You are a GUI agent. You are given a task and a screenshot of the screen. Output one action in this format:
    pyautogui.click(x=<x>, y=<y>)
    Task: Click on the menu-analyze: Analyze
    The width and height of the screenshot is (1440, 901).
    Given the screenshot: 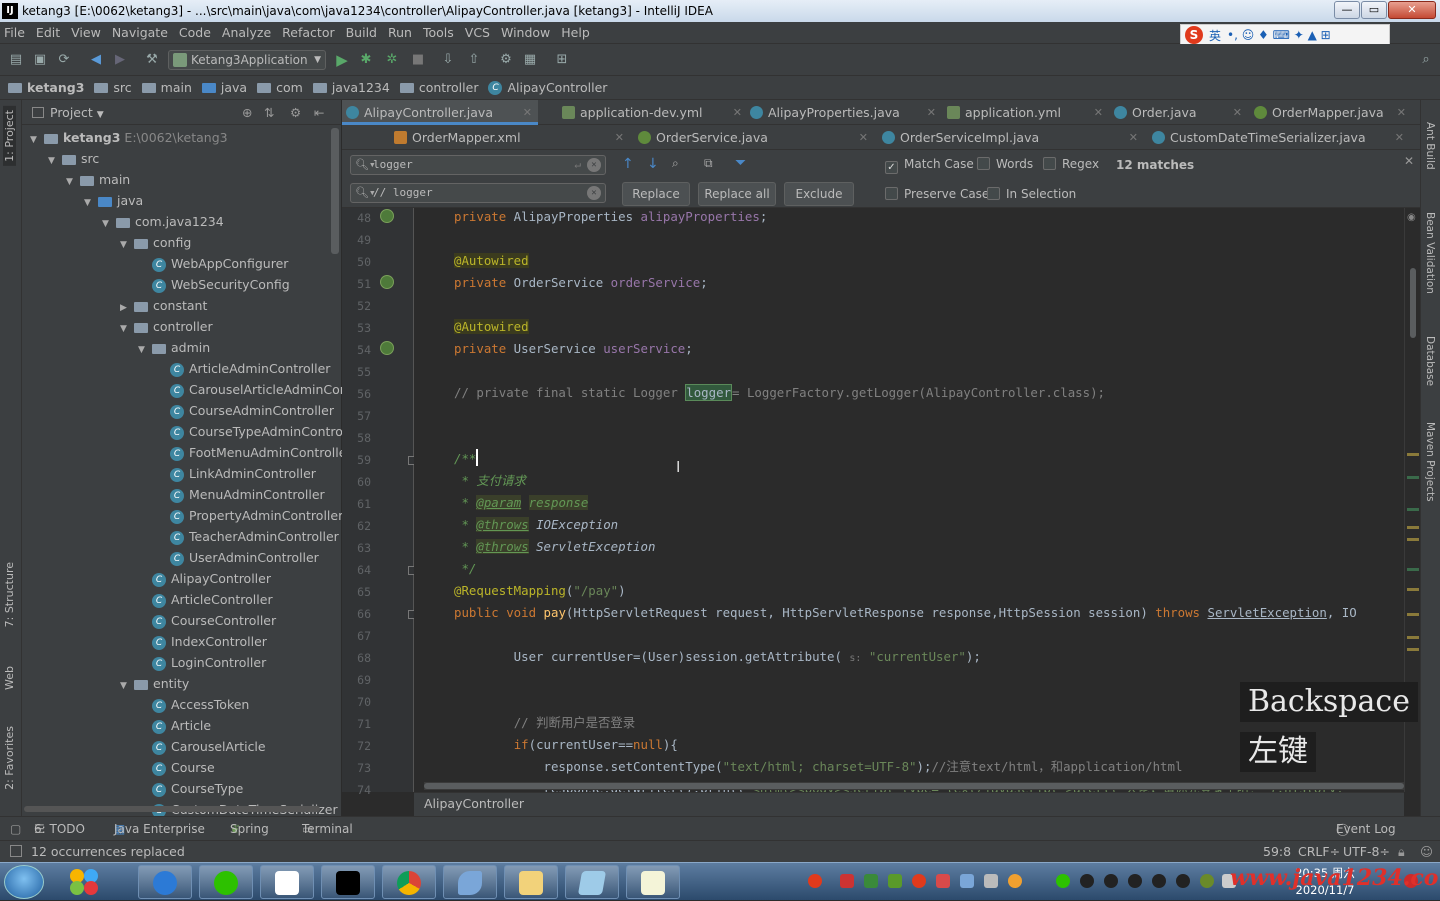 What is the action you would take?
    pyautogui.click(x=246, y=32)
    